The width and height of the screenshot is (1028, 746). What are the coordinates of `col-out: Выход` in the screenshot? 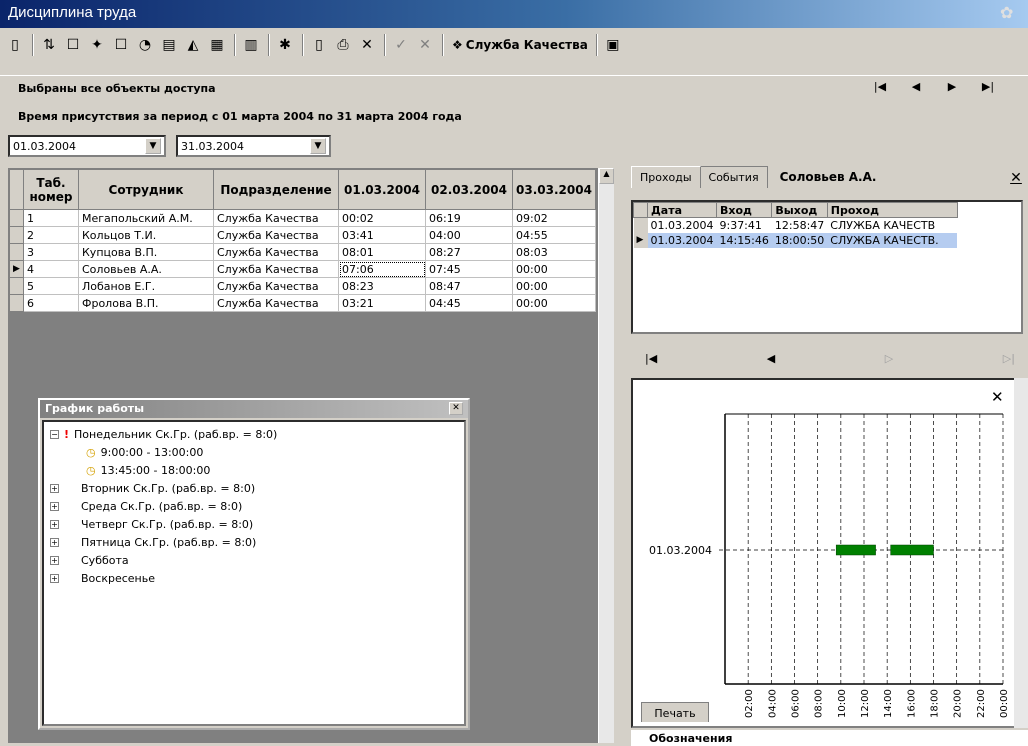 It's located at (799, 210).